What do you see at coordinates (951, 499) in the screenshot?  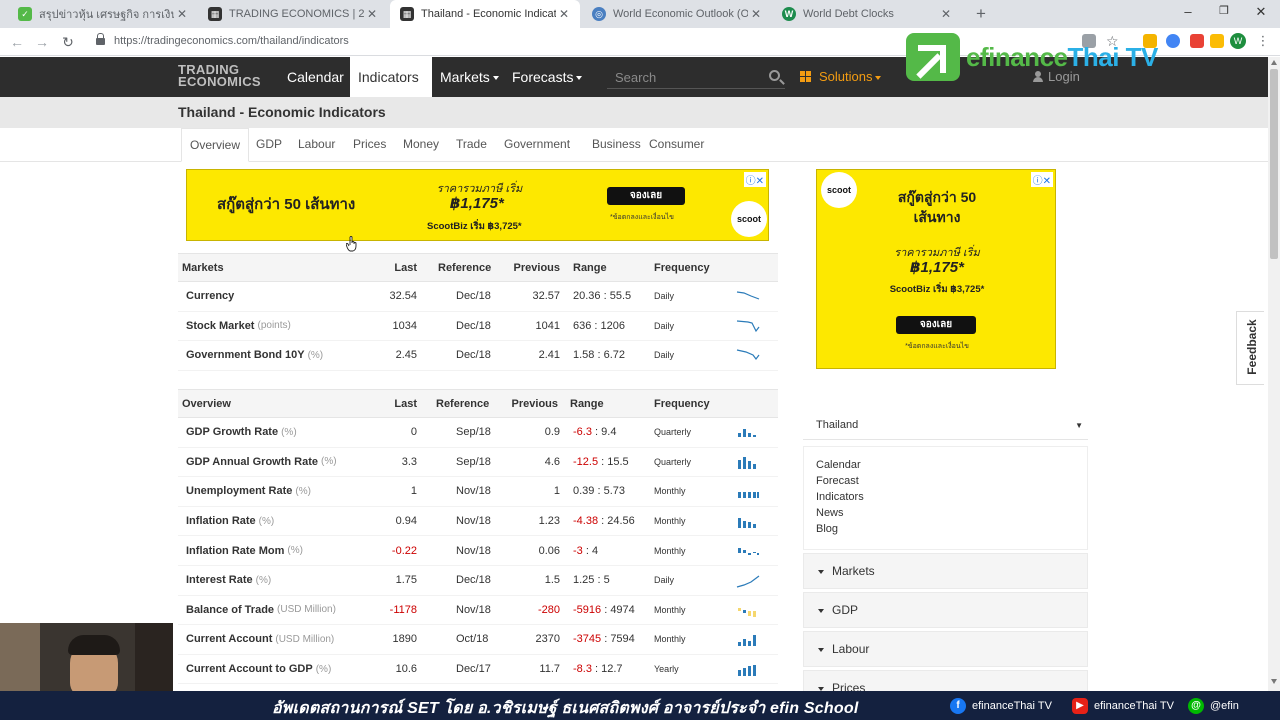 I see `link-indicators: Indicators` at bounding box center [951, 499].